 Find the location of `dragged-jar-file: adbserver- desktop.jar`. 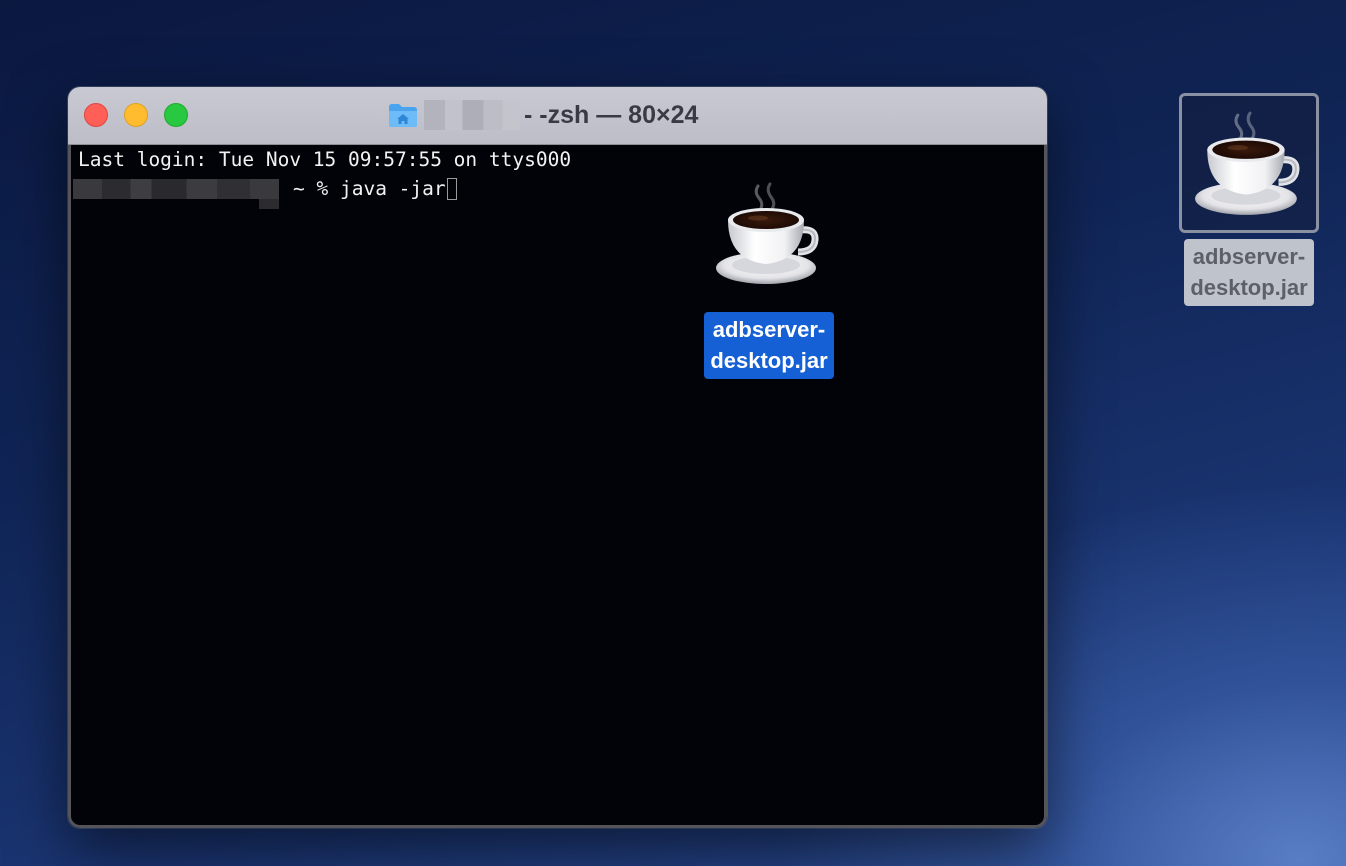

dragged-jar-file: adbserver- desktop.jar is located at coordinates (769, 278).